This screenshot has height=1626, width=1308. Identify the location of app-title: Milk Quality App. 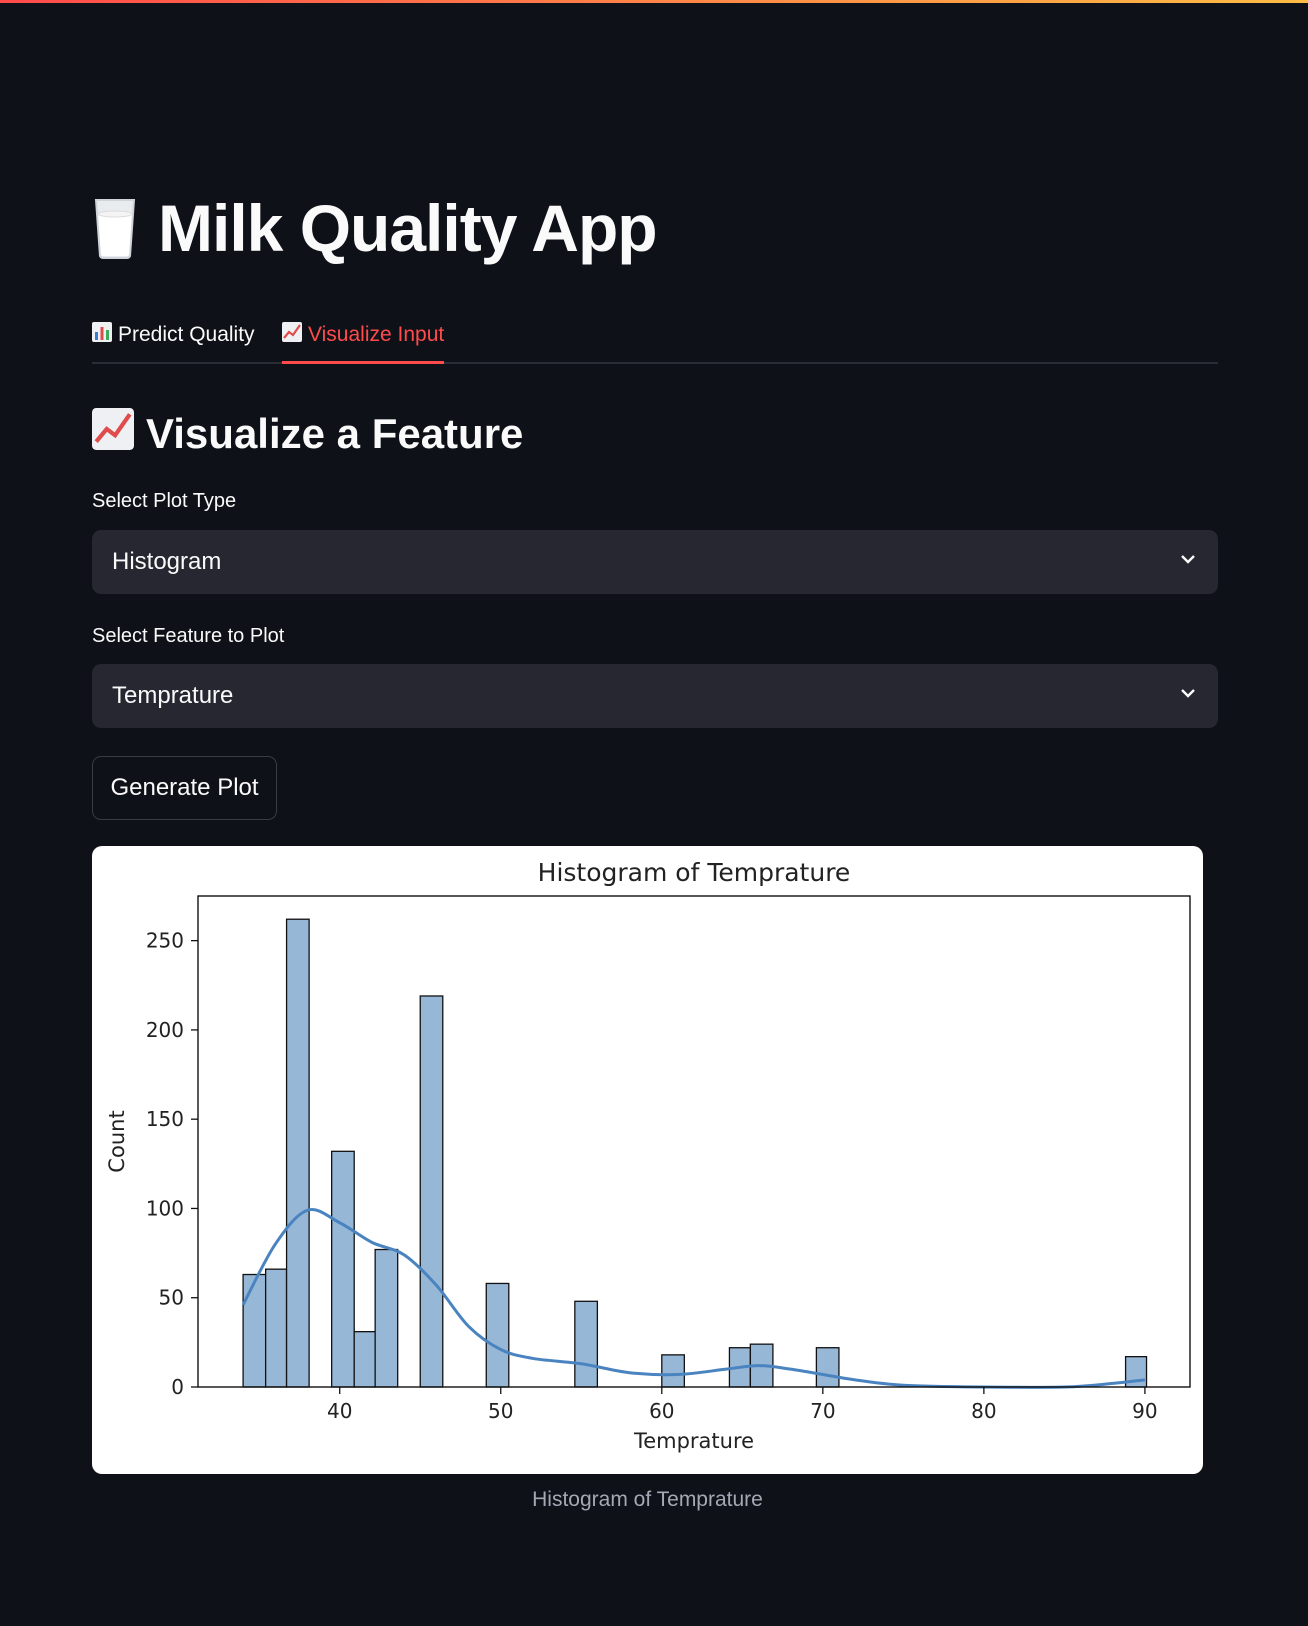
(375, 228).